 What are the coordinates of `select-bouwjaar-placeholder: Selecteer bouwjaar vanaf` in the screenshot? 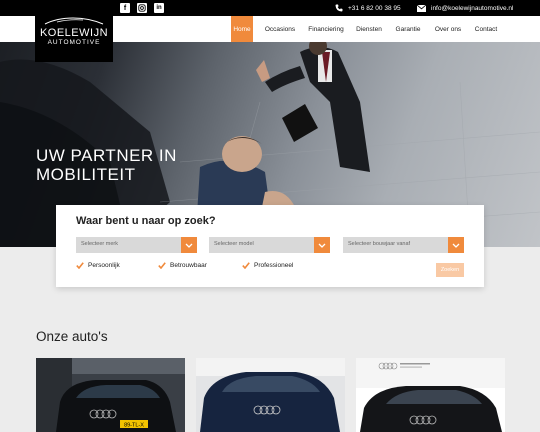 It's located at (379, 244).